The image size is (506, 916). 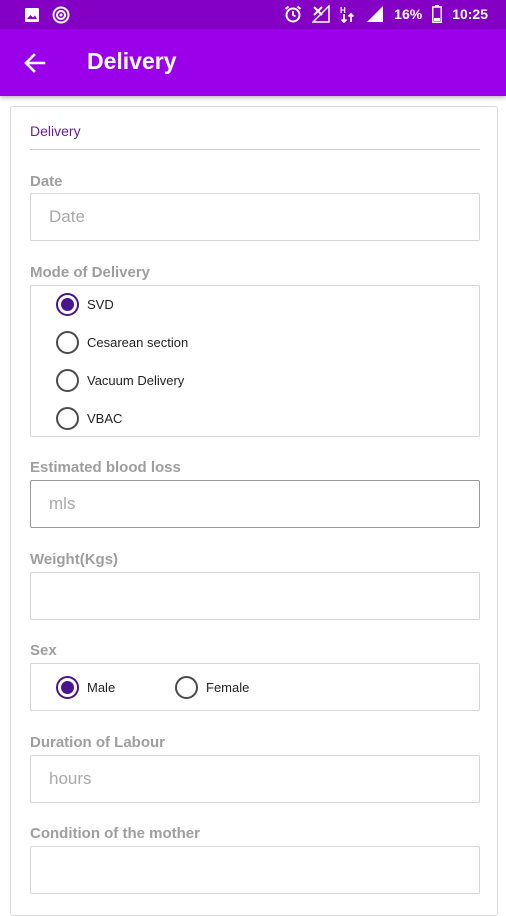 What do you see at coordinates (255, 687) in the screenshot?
I see `sex-group: Male Female` at bounding box center [255, 687].